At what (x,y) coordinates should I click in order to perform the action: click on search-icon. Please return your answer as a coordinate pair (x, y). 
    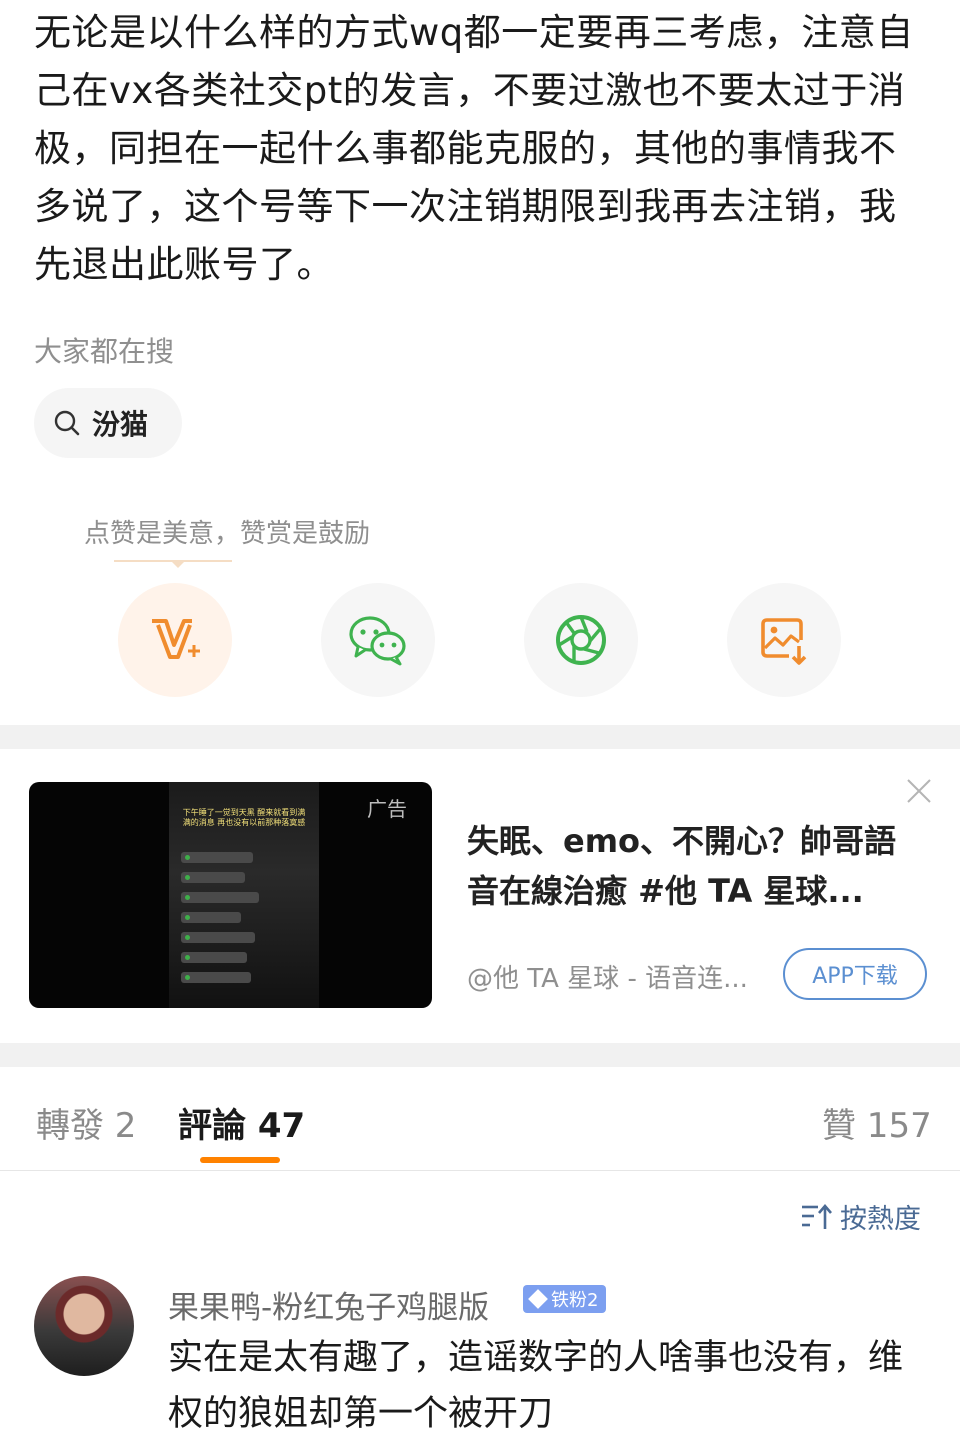
    Looking at the image, I should click on (67, 423).